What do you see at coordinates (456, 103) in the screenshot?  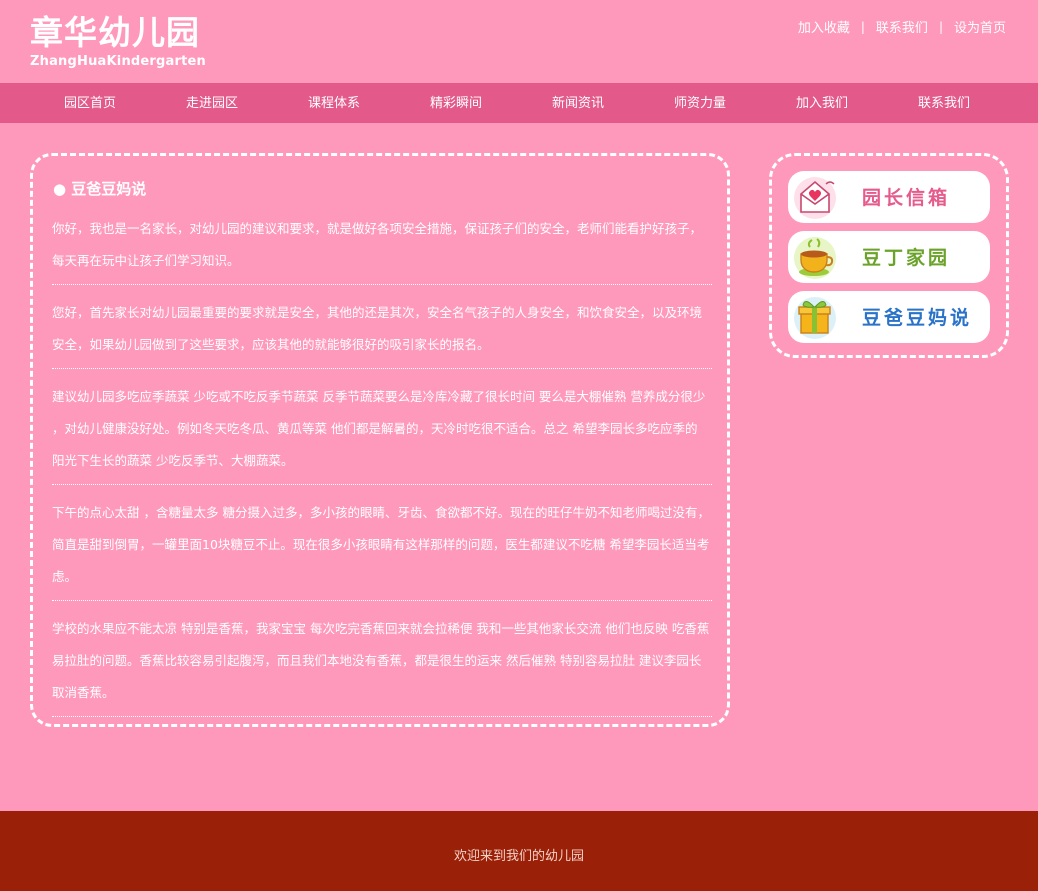 I see `nav-item-moments: 精彩瞬间` at bounding box center [456, 103].